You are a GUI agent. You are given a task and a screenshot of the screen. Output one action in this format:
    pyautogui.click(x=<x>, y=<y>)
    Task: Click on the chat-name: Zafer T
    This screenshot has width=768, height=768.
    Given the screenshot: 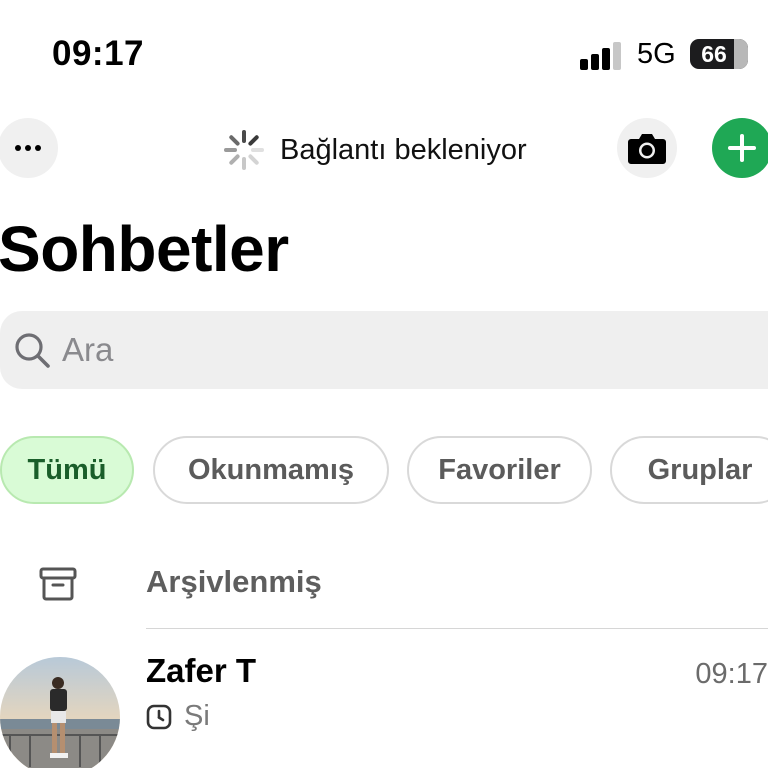 What is the action you would take?
    pyautogui.click(x=201, y=670)
    